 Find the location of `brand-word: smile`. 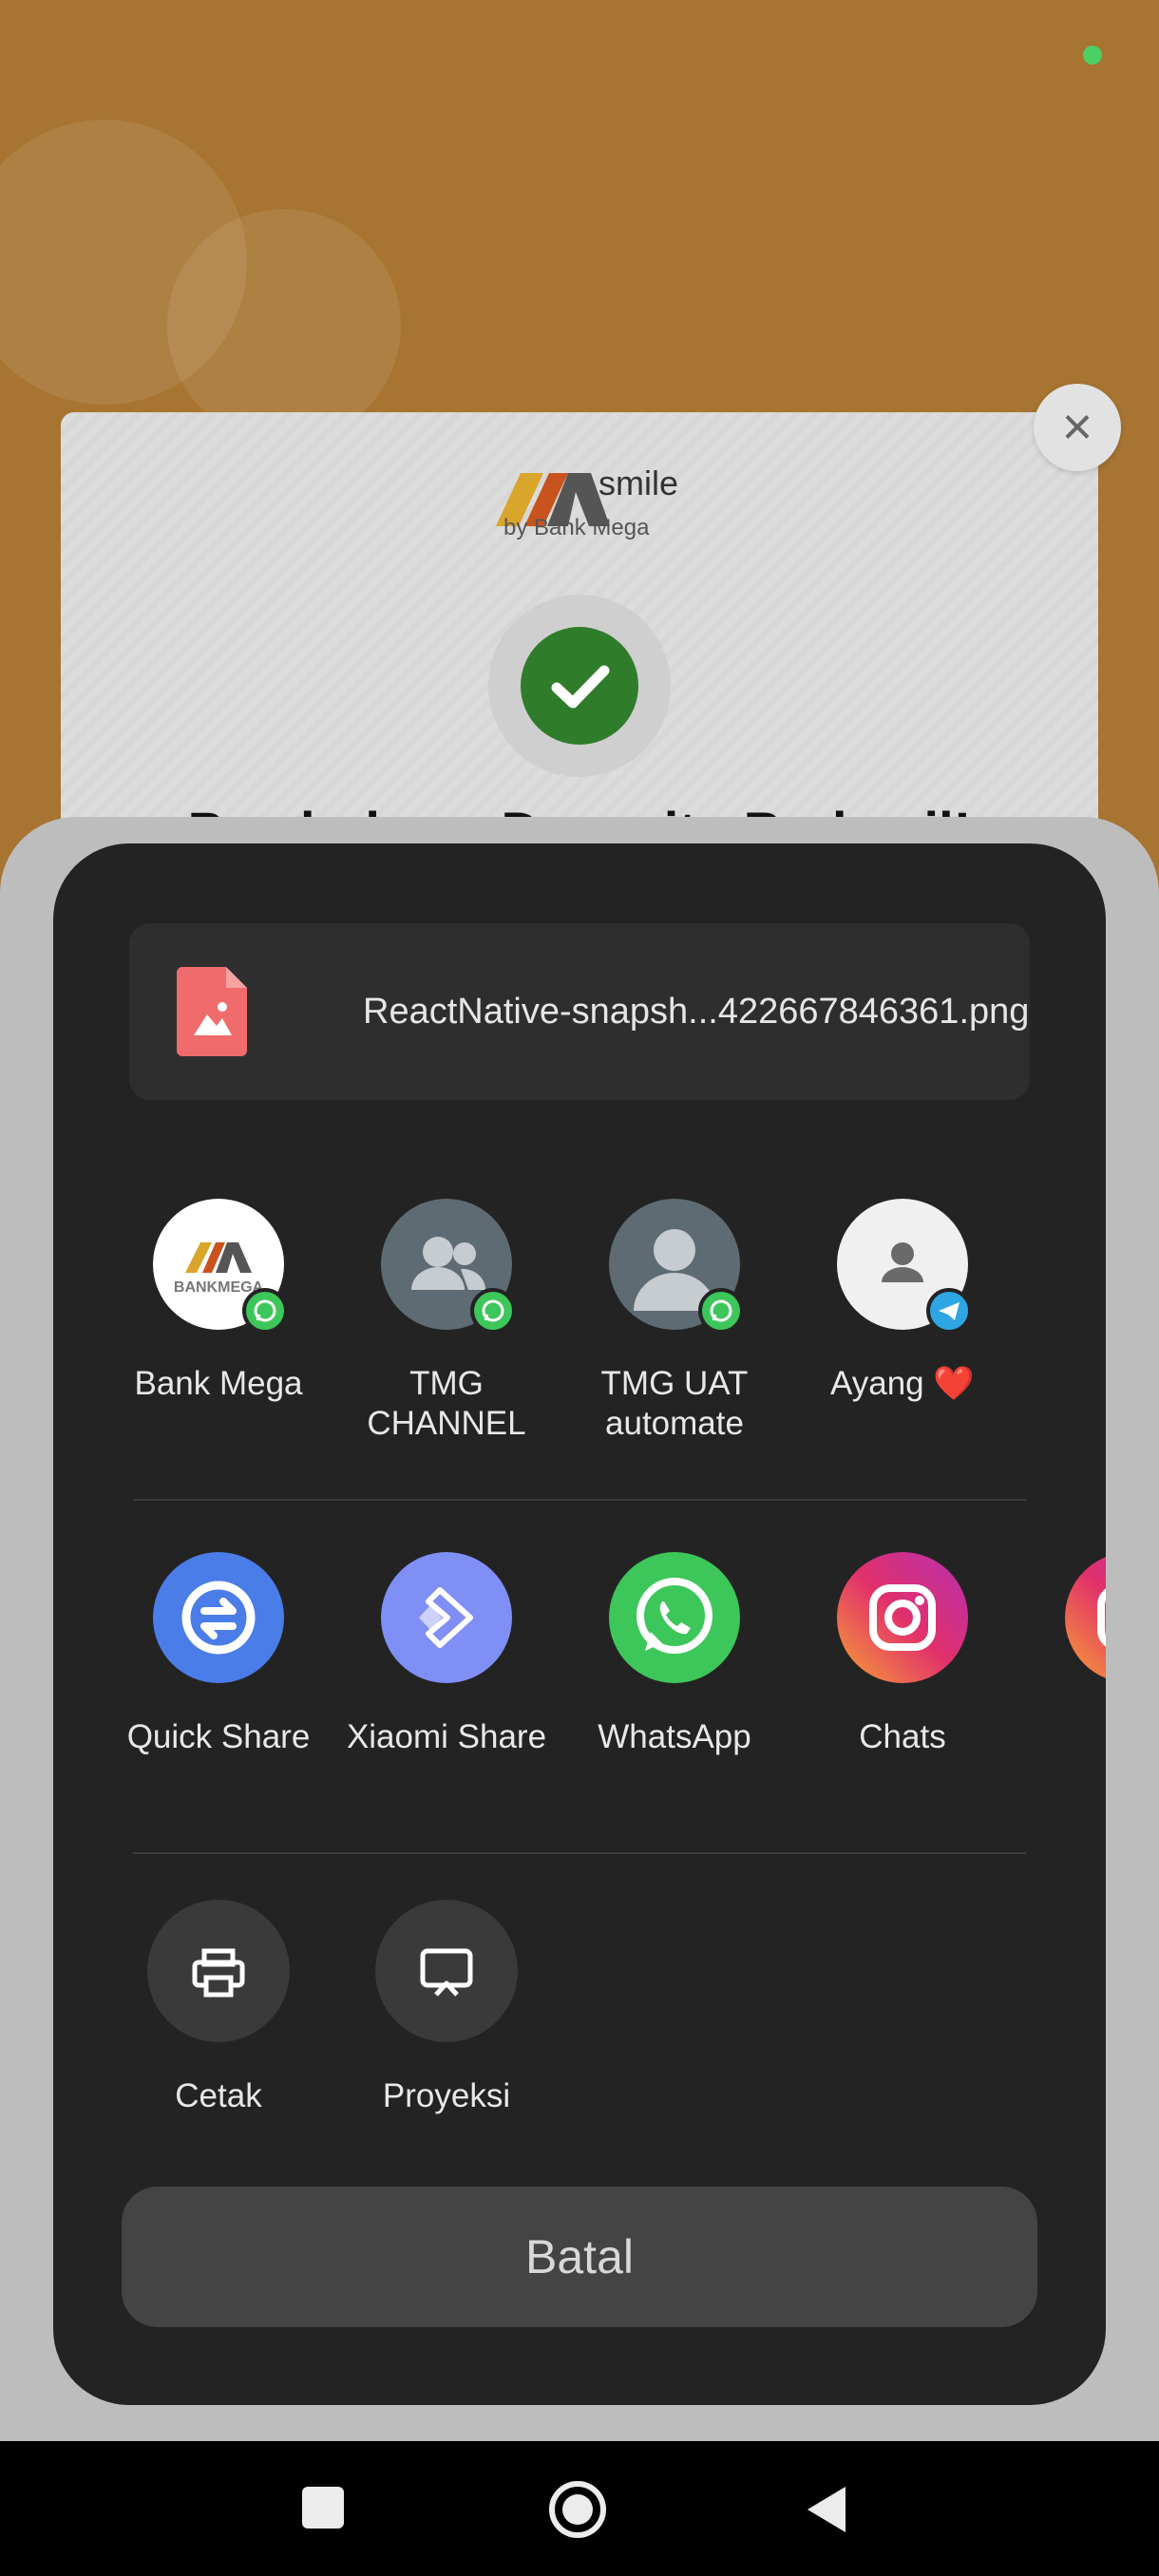

brand-word: smile is located at coordinates (638, 483).